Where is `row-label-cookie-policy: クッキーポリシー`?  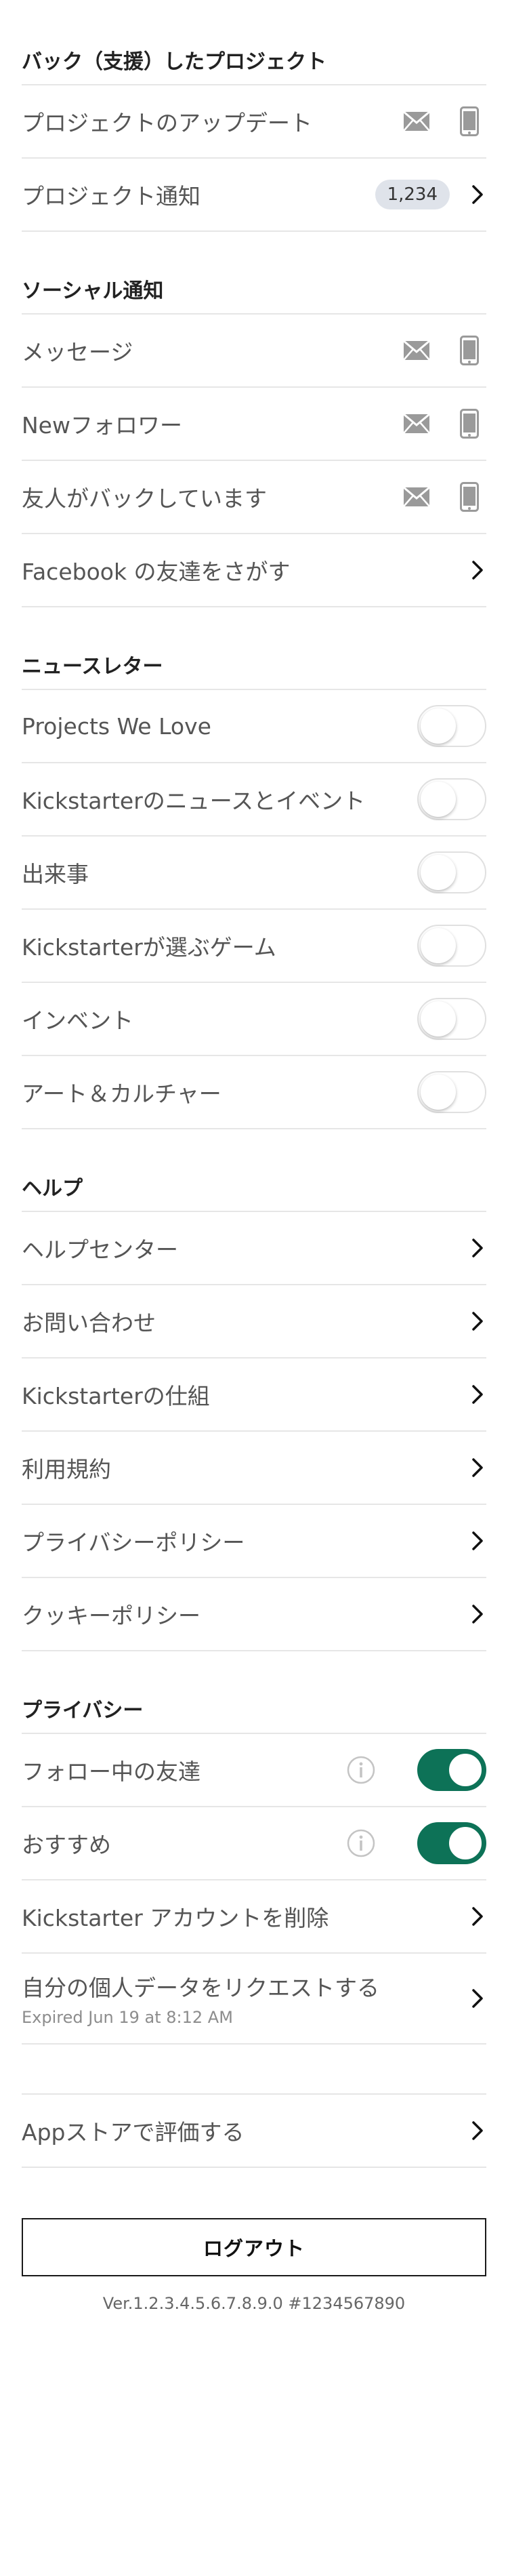 row-label-cookie-policy: クッキーポリシー is located at coordinates (111, 1616).